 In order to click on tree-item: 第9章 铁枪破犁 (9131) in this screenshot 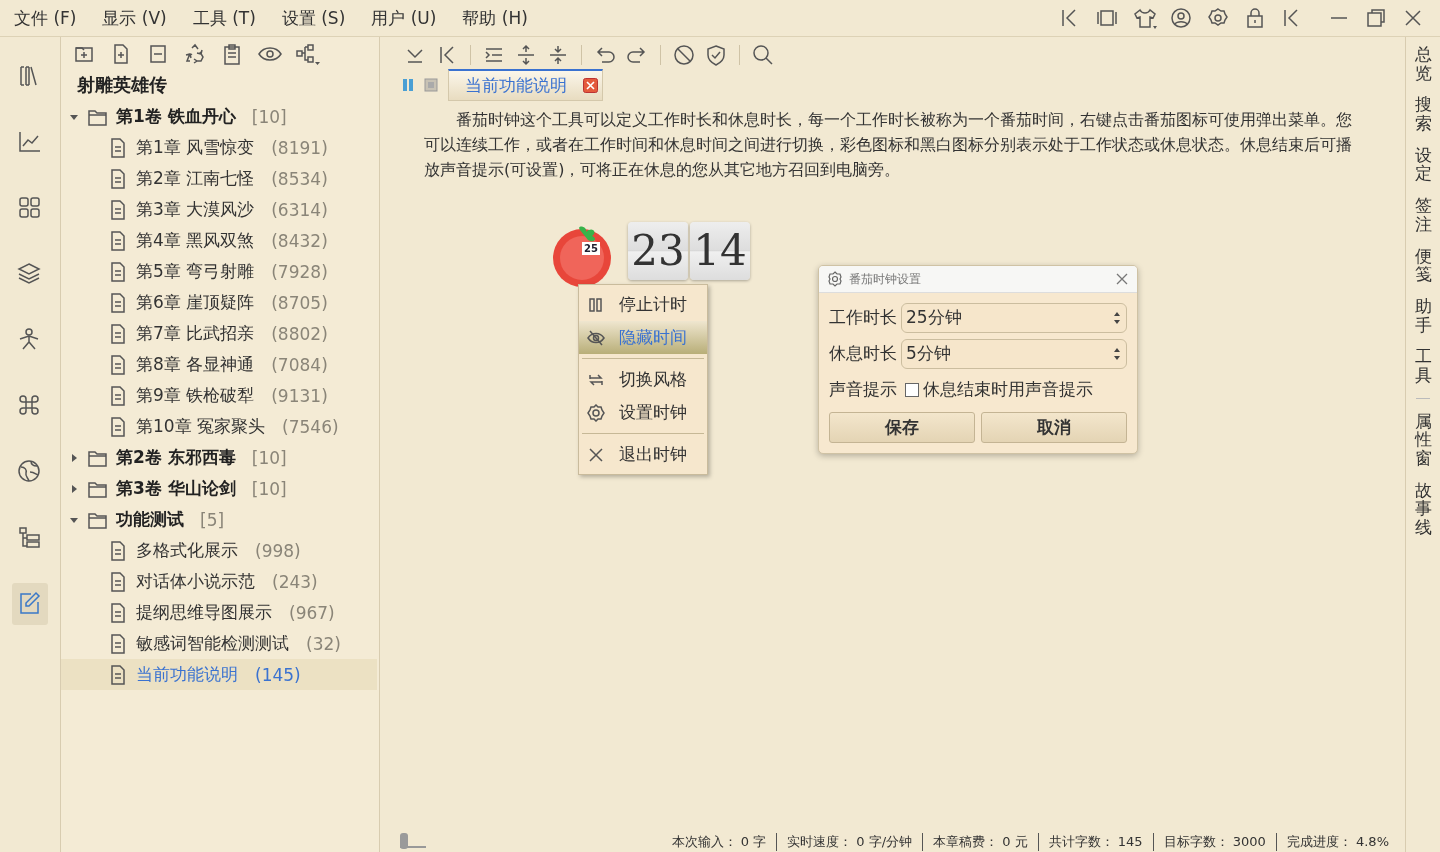, I will do `click(219, 395)`.